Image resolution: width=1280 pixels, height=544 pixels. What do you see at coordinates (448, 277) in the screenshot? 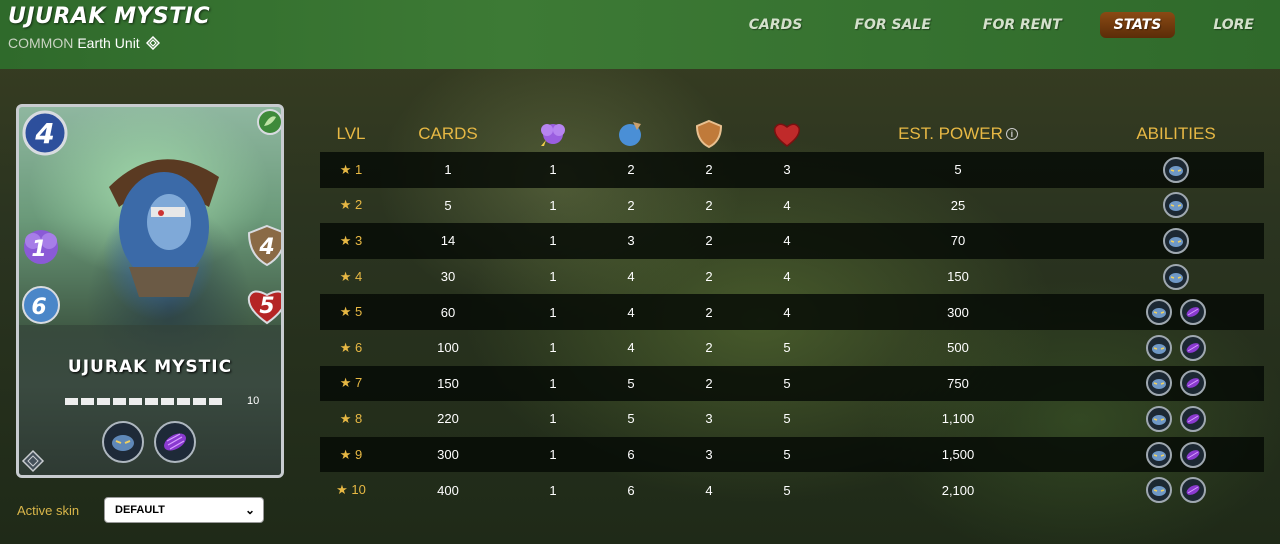
I see `cards-cell: 30` at bounding box center [448, 277].